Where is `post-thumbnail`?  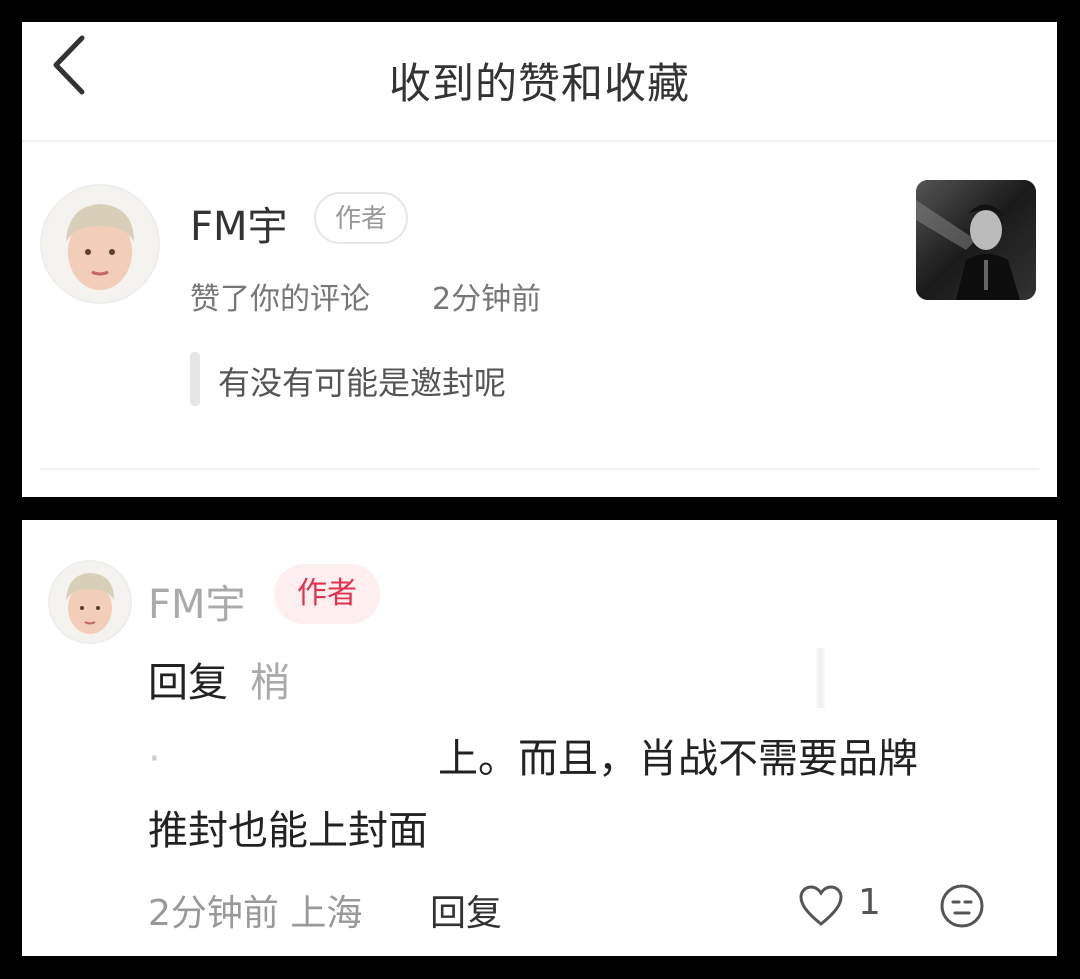 post-thumbnail is located at coordinates (976, 240).